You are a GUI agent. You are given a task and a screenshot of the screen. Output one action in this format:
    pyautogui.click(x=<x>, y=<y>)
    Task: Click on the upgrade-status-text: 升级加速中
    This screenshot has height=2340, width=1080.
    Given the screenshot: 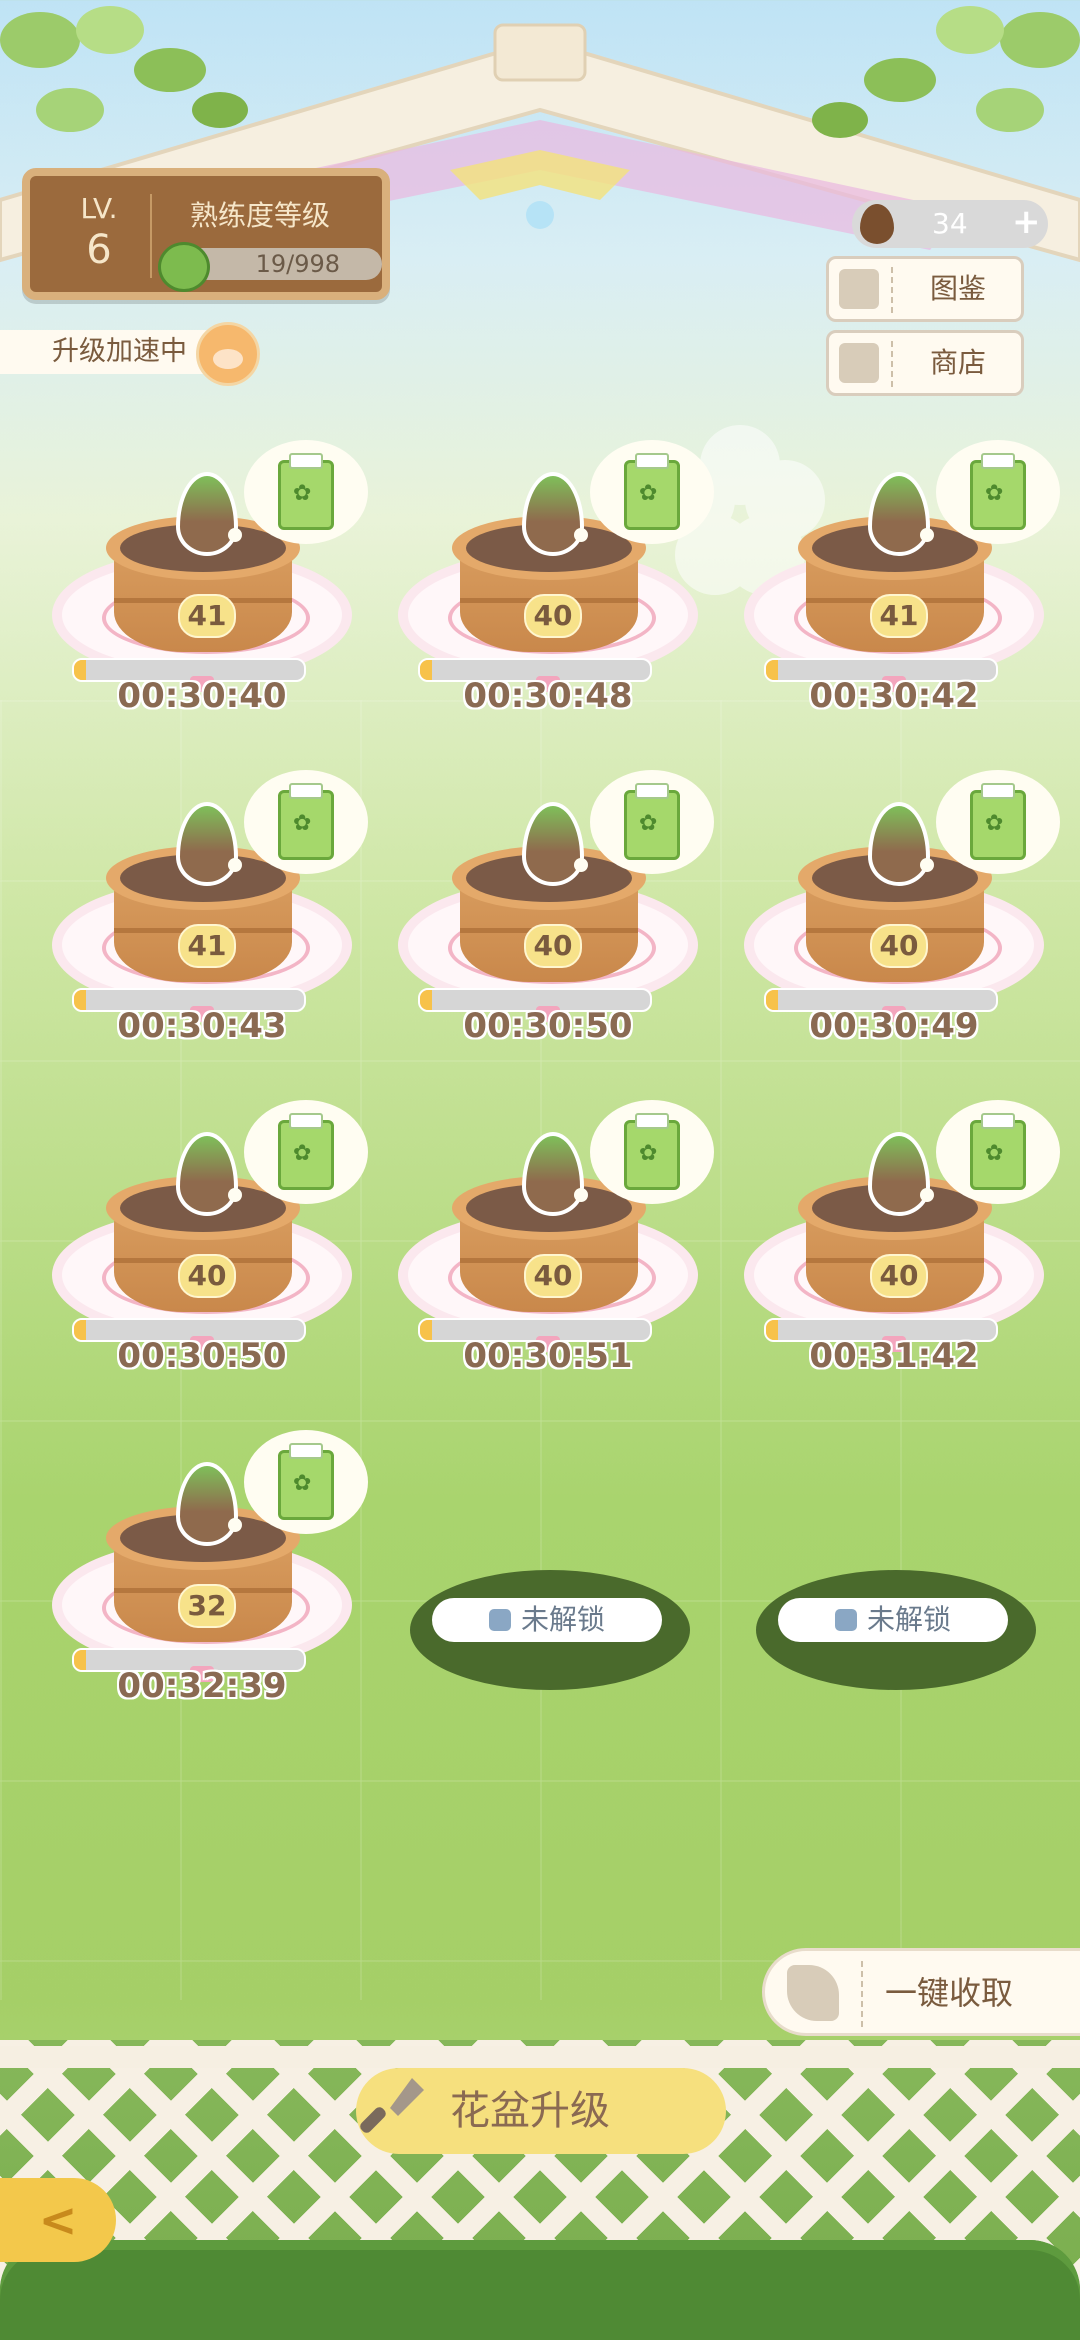 What is the action you would take?
    pyautogui.click(x=119, y=351)
    